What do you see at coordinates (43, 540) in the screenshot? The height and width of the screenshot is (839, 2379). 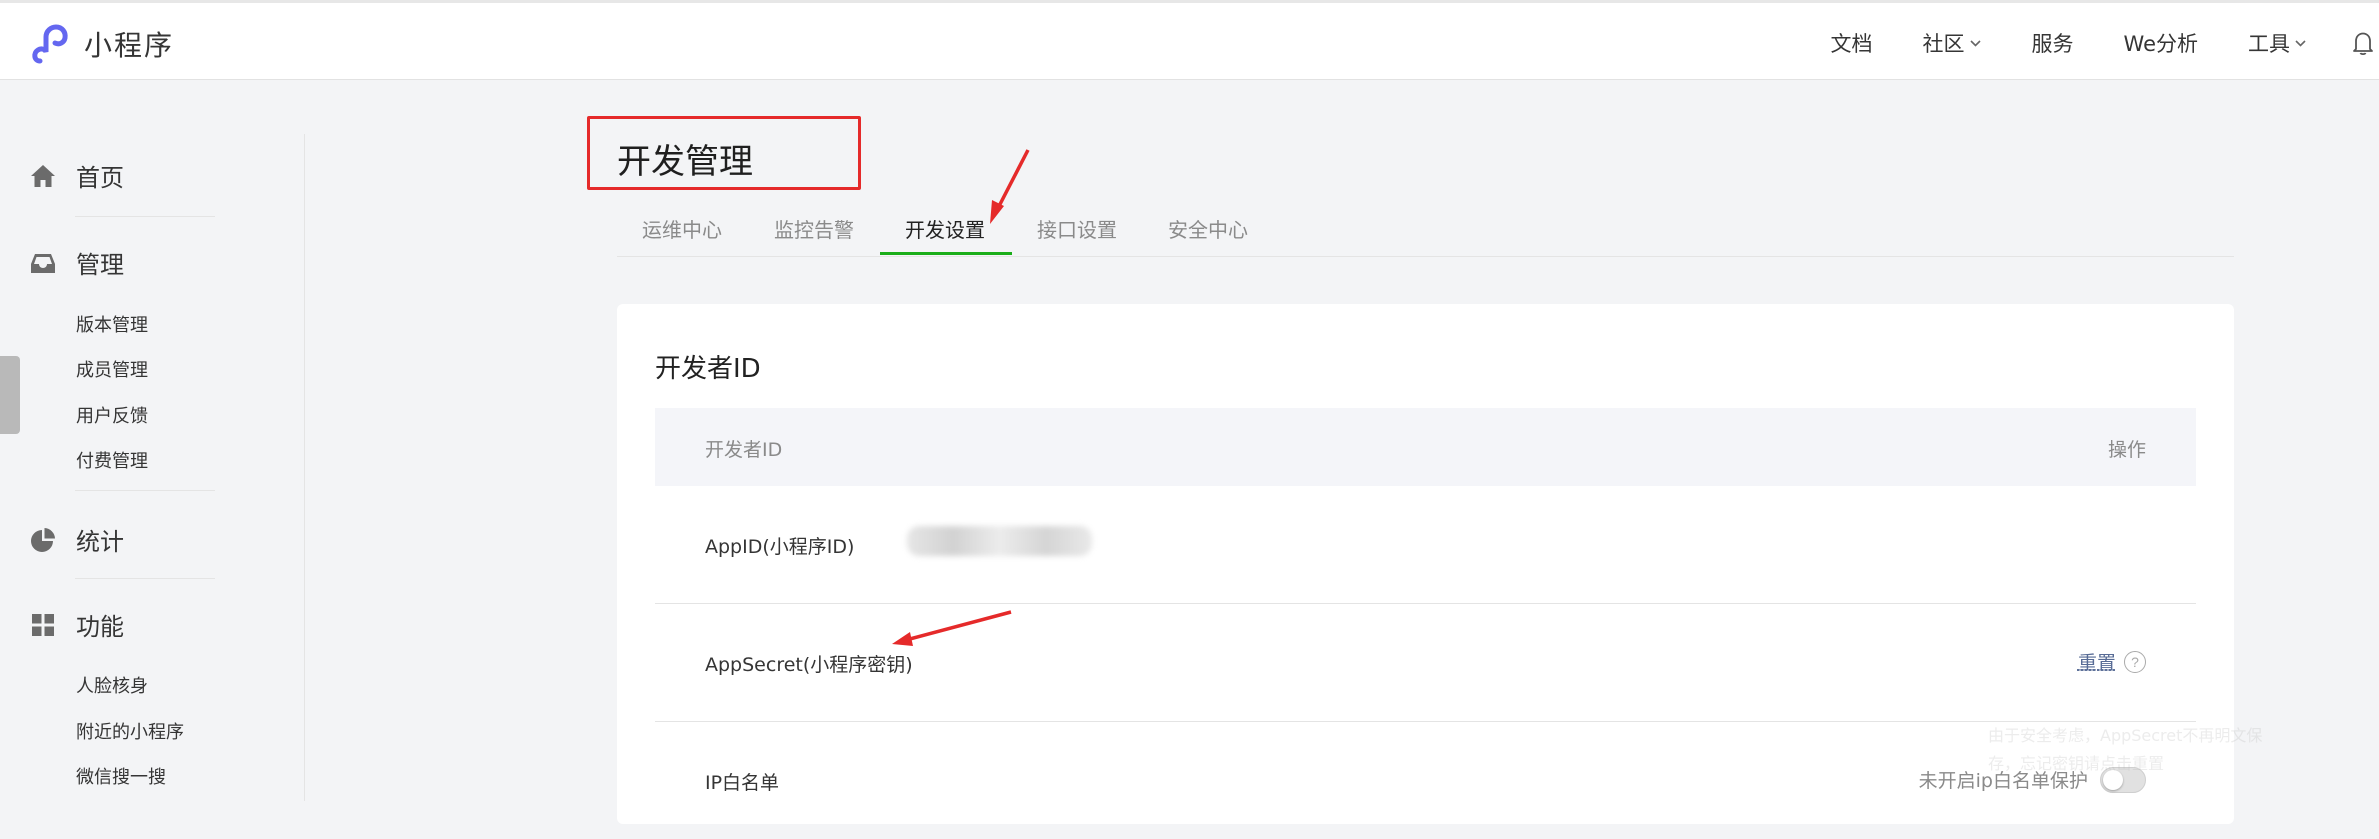 I see `pie-chart-icon` at bounding box center [43, 540].